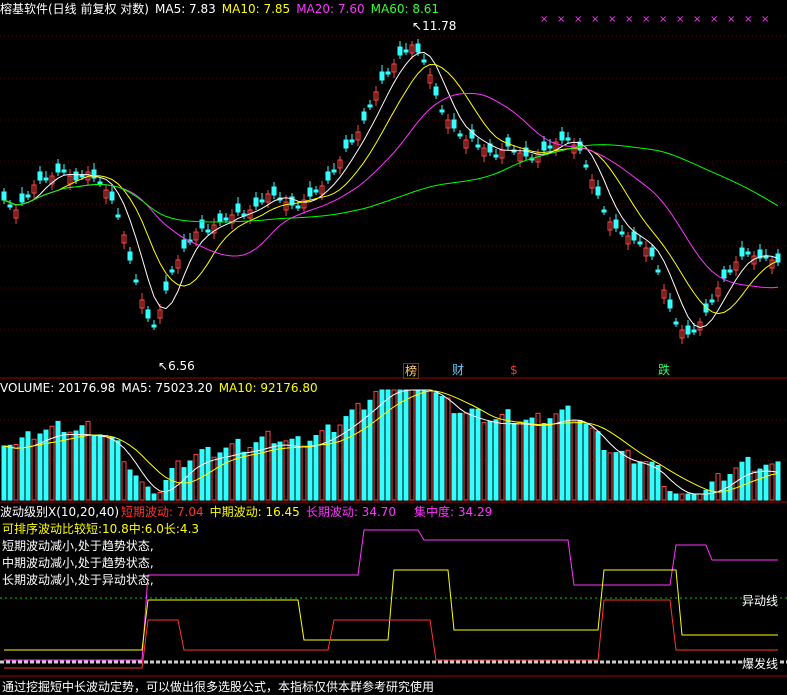 The height and width of the screenshot is (695, 787). I want to click on ma20-value: MA20: 7.60, so click(330, 9).